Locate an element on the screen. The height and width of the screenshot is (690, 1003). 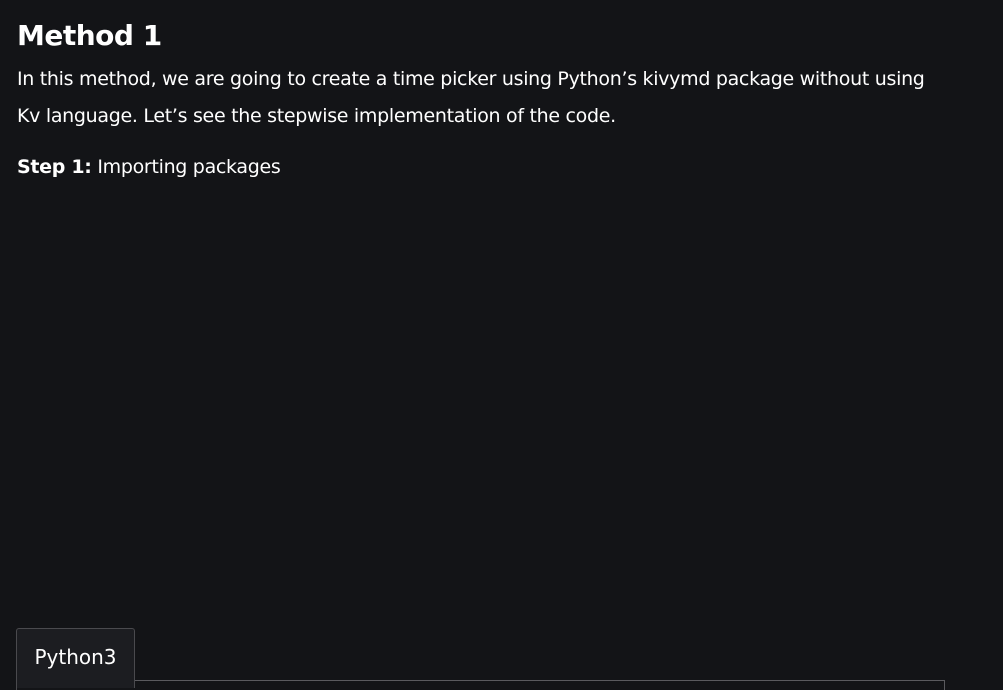
step-paragraph: Step 1: Importing packages is located at coordinates (149, 167).